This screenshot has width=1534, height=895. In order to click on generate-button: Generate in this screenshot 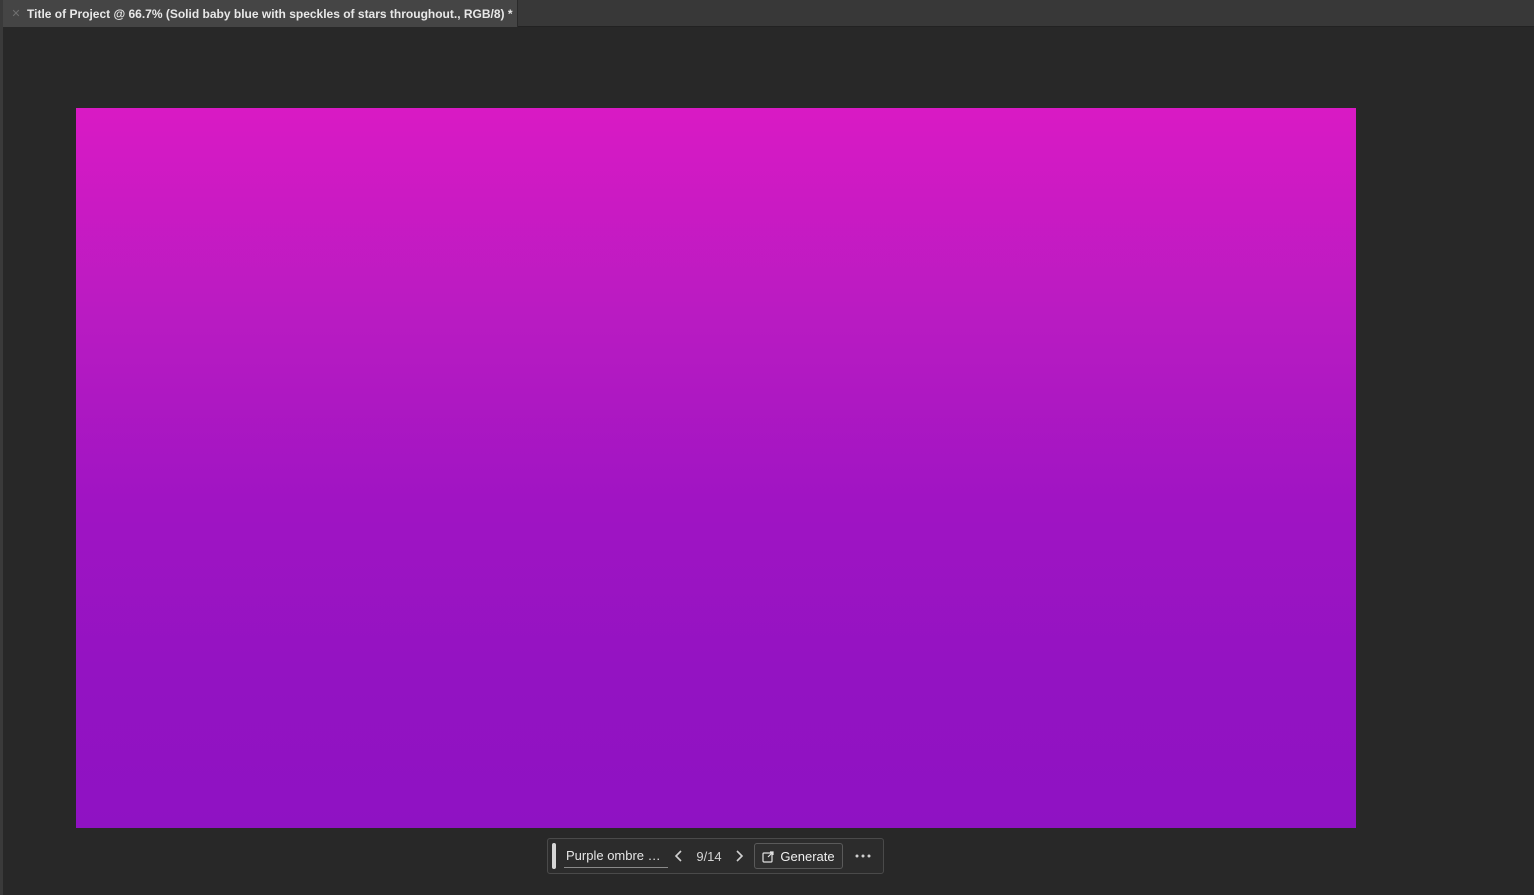, I will do `click(798, 856)`.